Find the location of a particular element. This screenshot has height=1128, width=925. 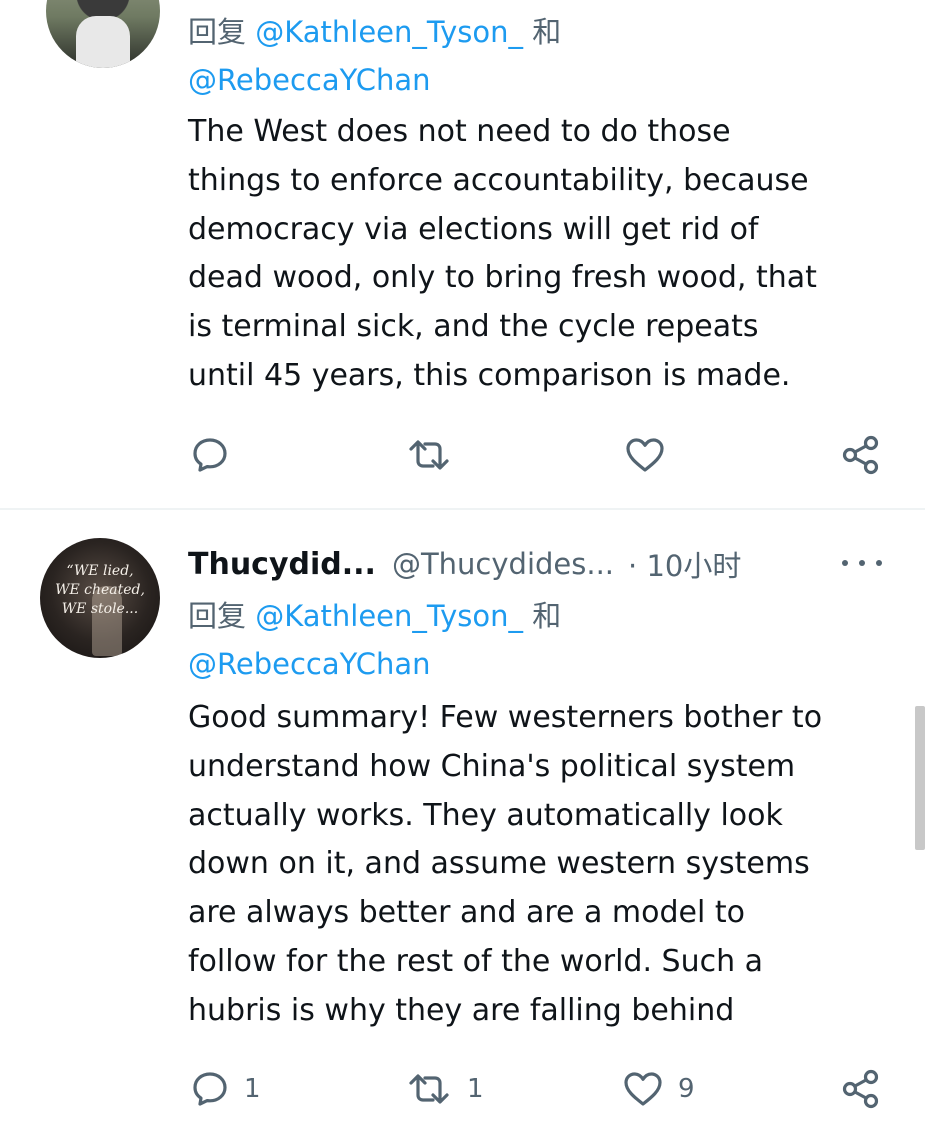

reply-button is located at coordinates (210, 455).